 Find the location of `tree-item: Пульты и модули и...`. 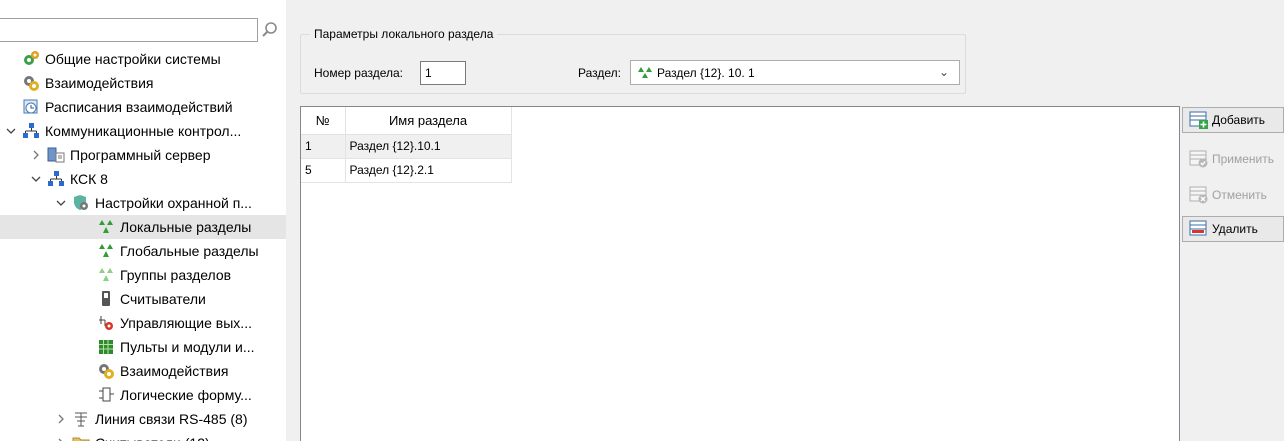

tree-item: Пульты и модули и... is located at coordinates (143, 347).